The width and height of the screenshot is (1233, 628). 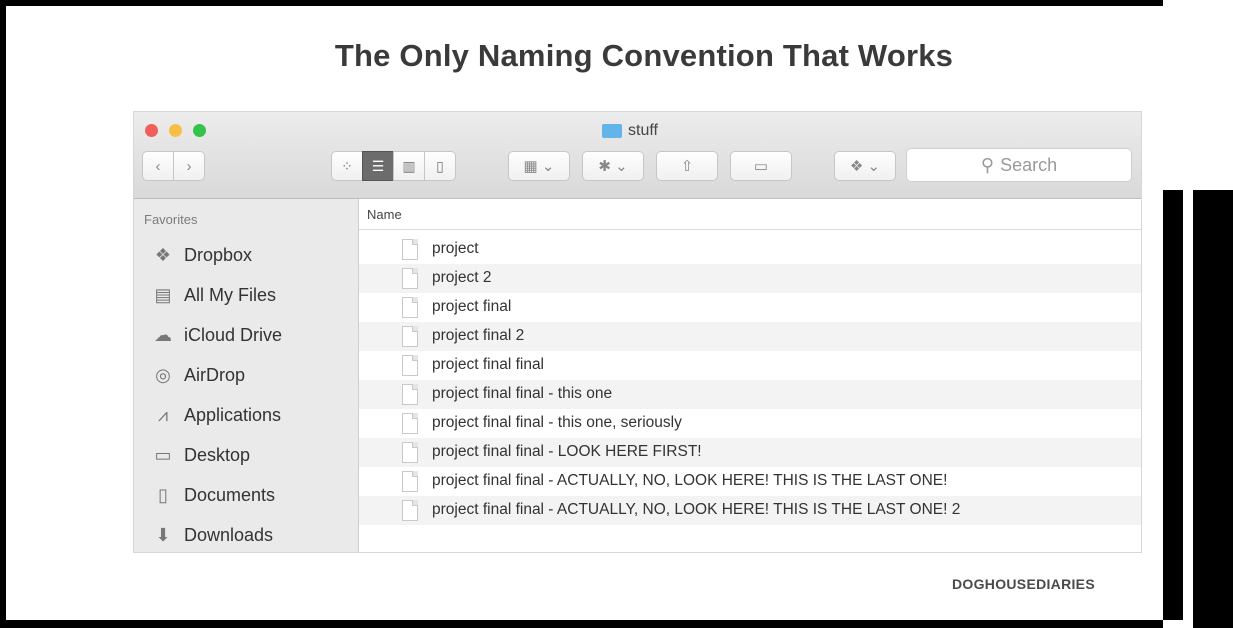 I want to click on applications-icon: ⩘, so click(x=163, y=414).